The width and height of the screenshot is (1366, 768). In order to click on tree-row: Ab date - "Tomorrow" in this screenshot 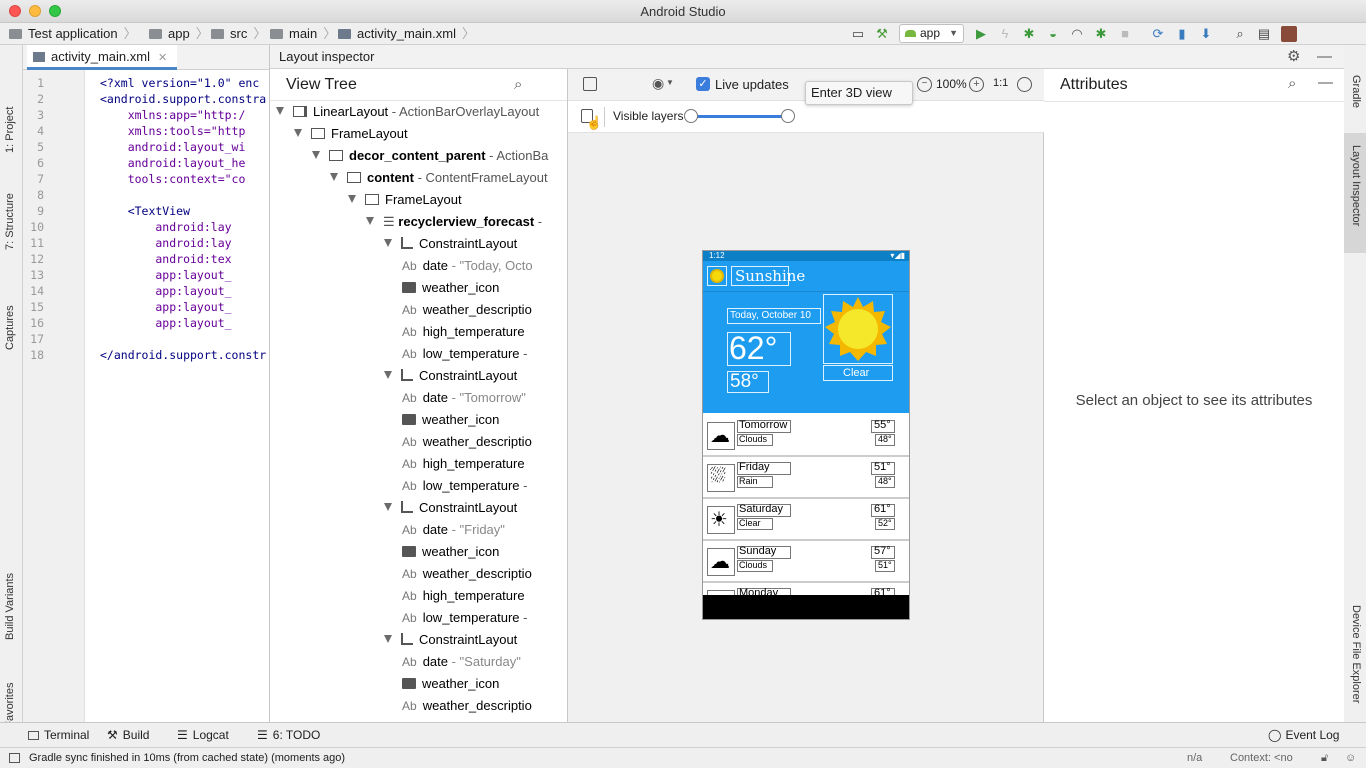, I will do `click(464, 398)`.